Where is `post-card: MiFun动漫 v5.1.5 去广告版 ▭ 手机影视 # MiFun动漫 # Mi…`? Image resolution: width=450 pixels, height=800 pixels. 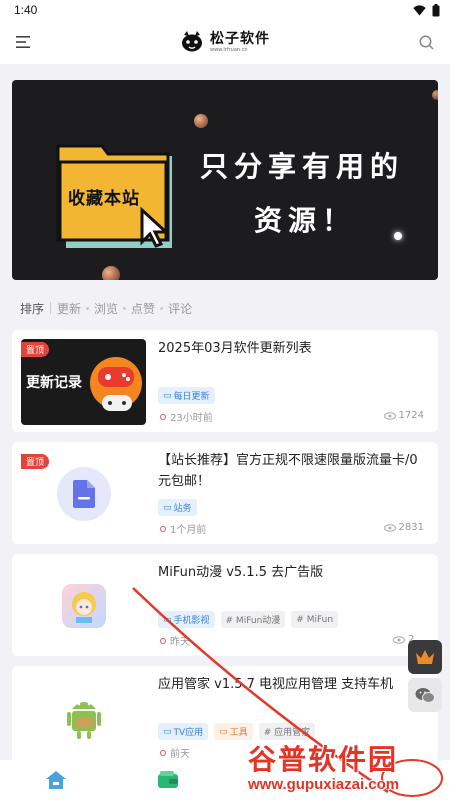
post-card: MiFun动漫 v5.1.5 去广告版 ▭ 手机影视 # MiFun动漫 # Mi… is located at coordinates (225, 605).